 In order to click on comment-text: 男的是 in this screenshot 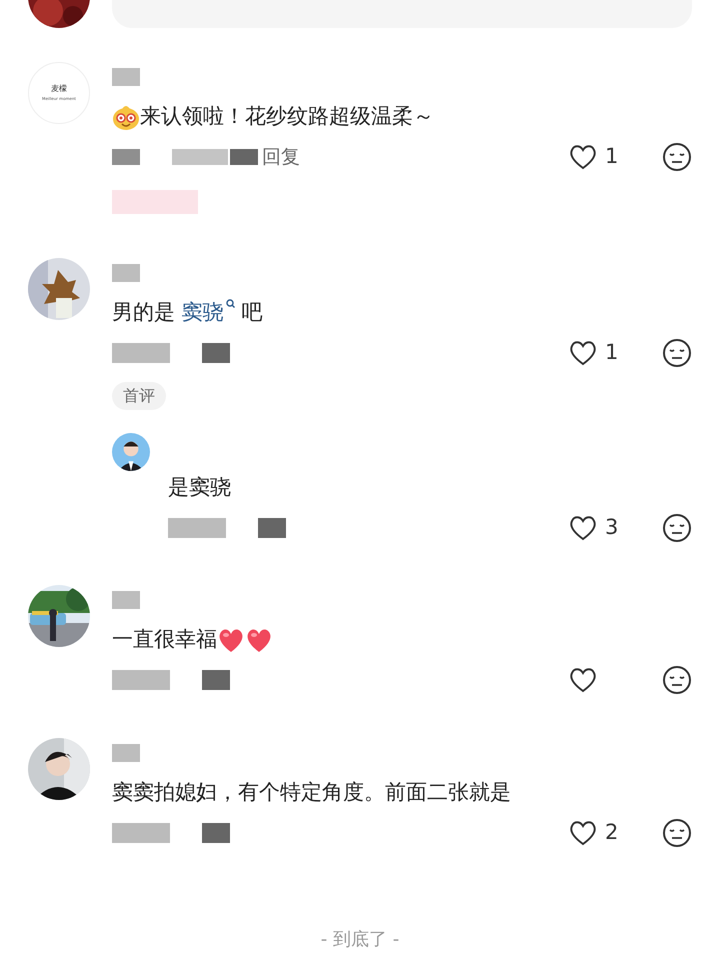, I will do `click(144, 312)`.